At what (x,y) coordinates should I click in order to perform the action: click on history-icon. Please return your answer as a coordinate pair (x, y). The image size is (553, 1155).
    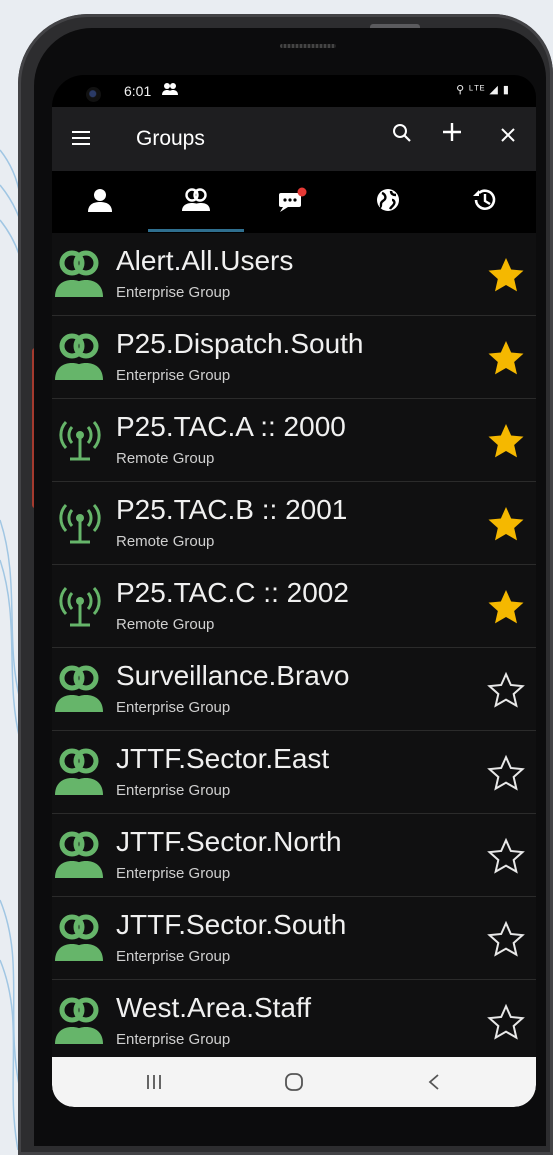
    Looking at the image, I should click on (484, 199).